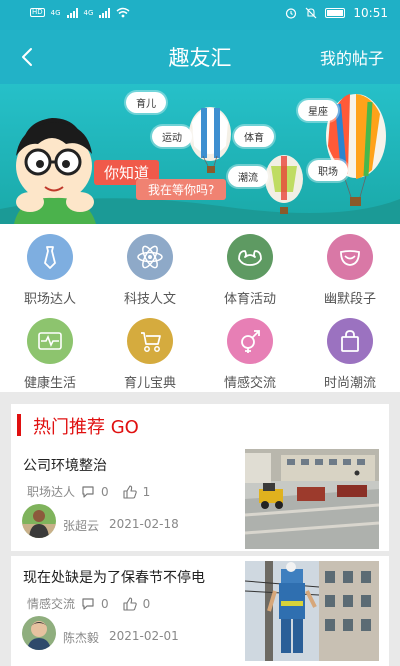 This screenshot has width=400, height=666. I want to click on status-bar: HD 4G 4G 10:51, so click(200, 15).